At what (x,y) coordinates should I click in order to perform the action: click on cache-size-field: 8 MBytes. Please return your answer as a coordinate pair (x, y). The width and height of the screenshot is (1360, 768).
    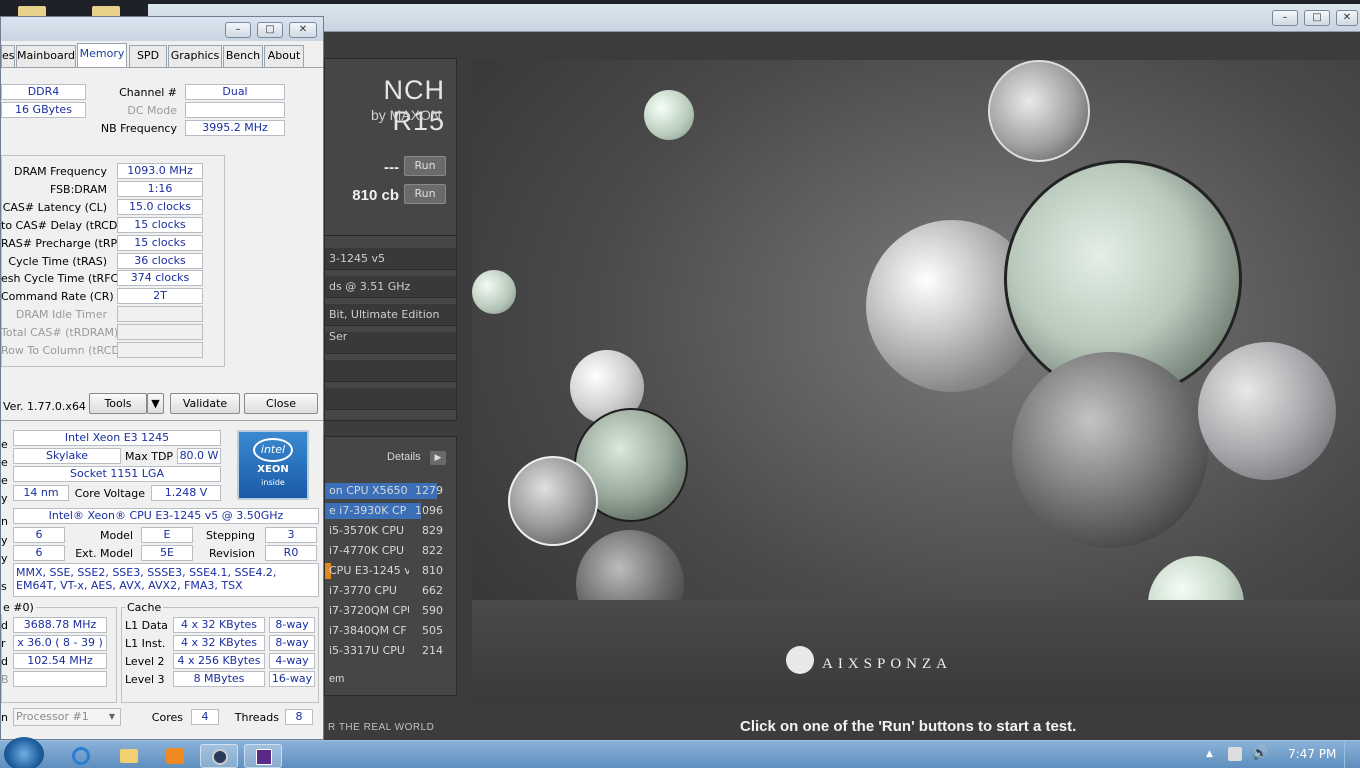
    Looking at the image, I should click on (219, 679).